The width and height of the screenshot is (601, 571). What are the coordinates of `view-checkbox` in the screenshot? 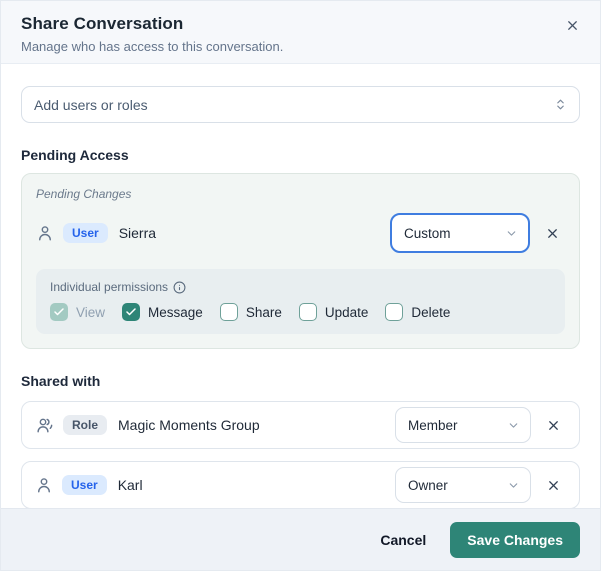 It's located at (59, 312).